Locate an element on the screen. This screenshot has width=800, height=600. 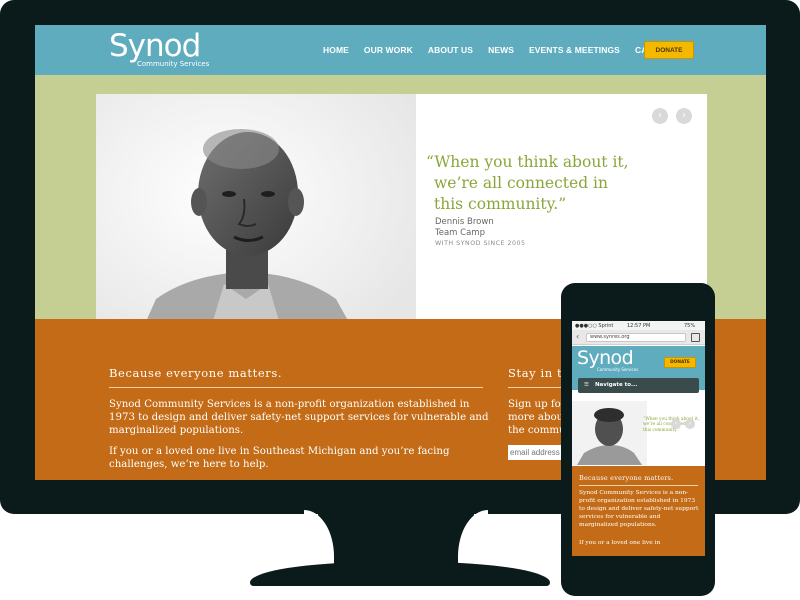
nav-our-work: OUR WORK is located at coordinates (388, 50).